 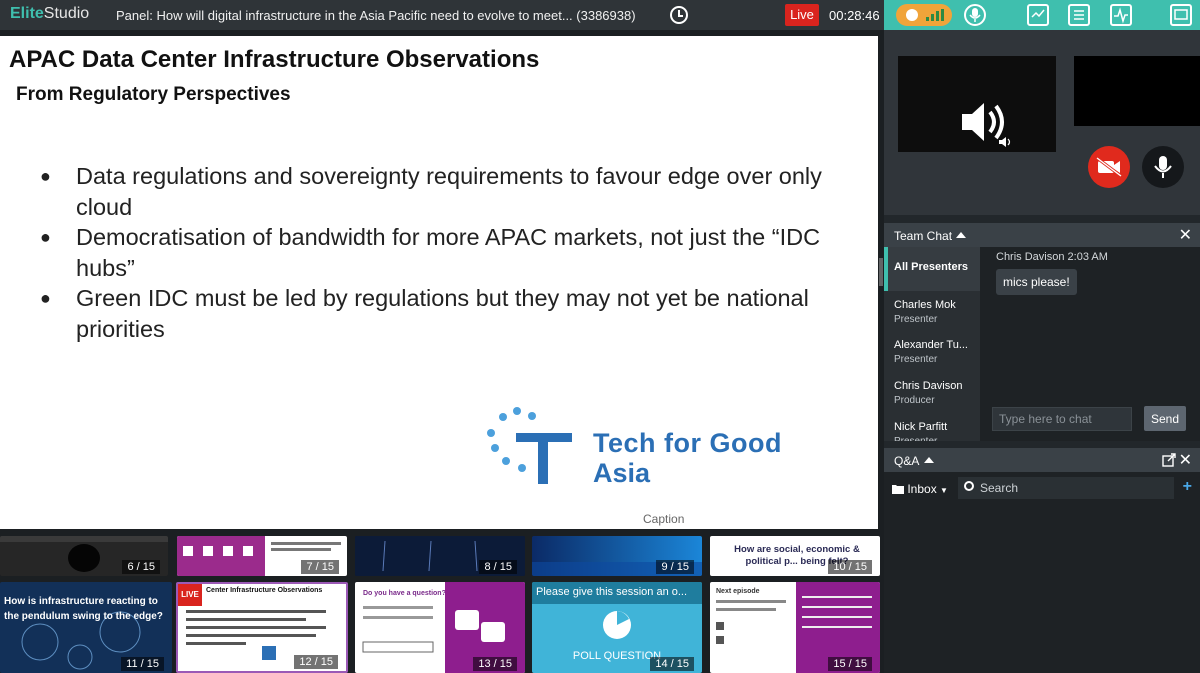 What do you see at coordinates (1042, 572) in the screenshot?
I see `qa-pane: Inbox ▼ +` at bounding box center [1042, 572].